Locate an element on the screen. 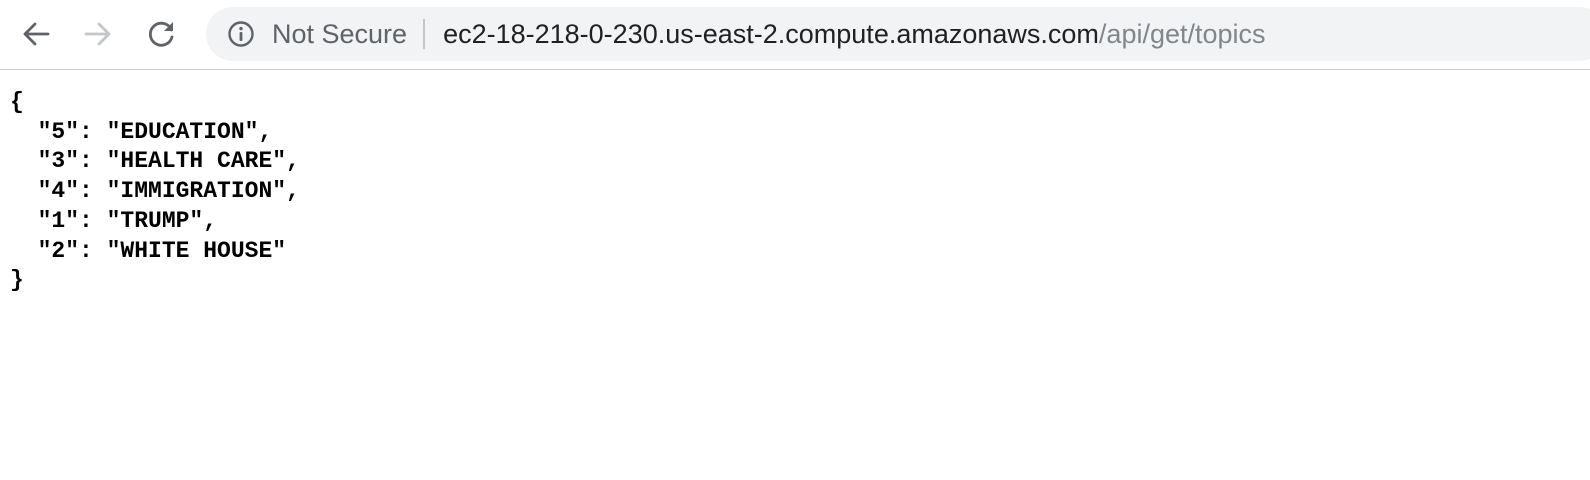 The width and height of the screenshot is (1590, 480). info-icon is located at coordinates (241, 34).